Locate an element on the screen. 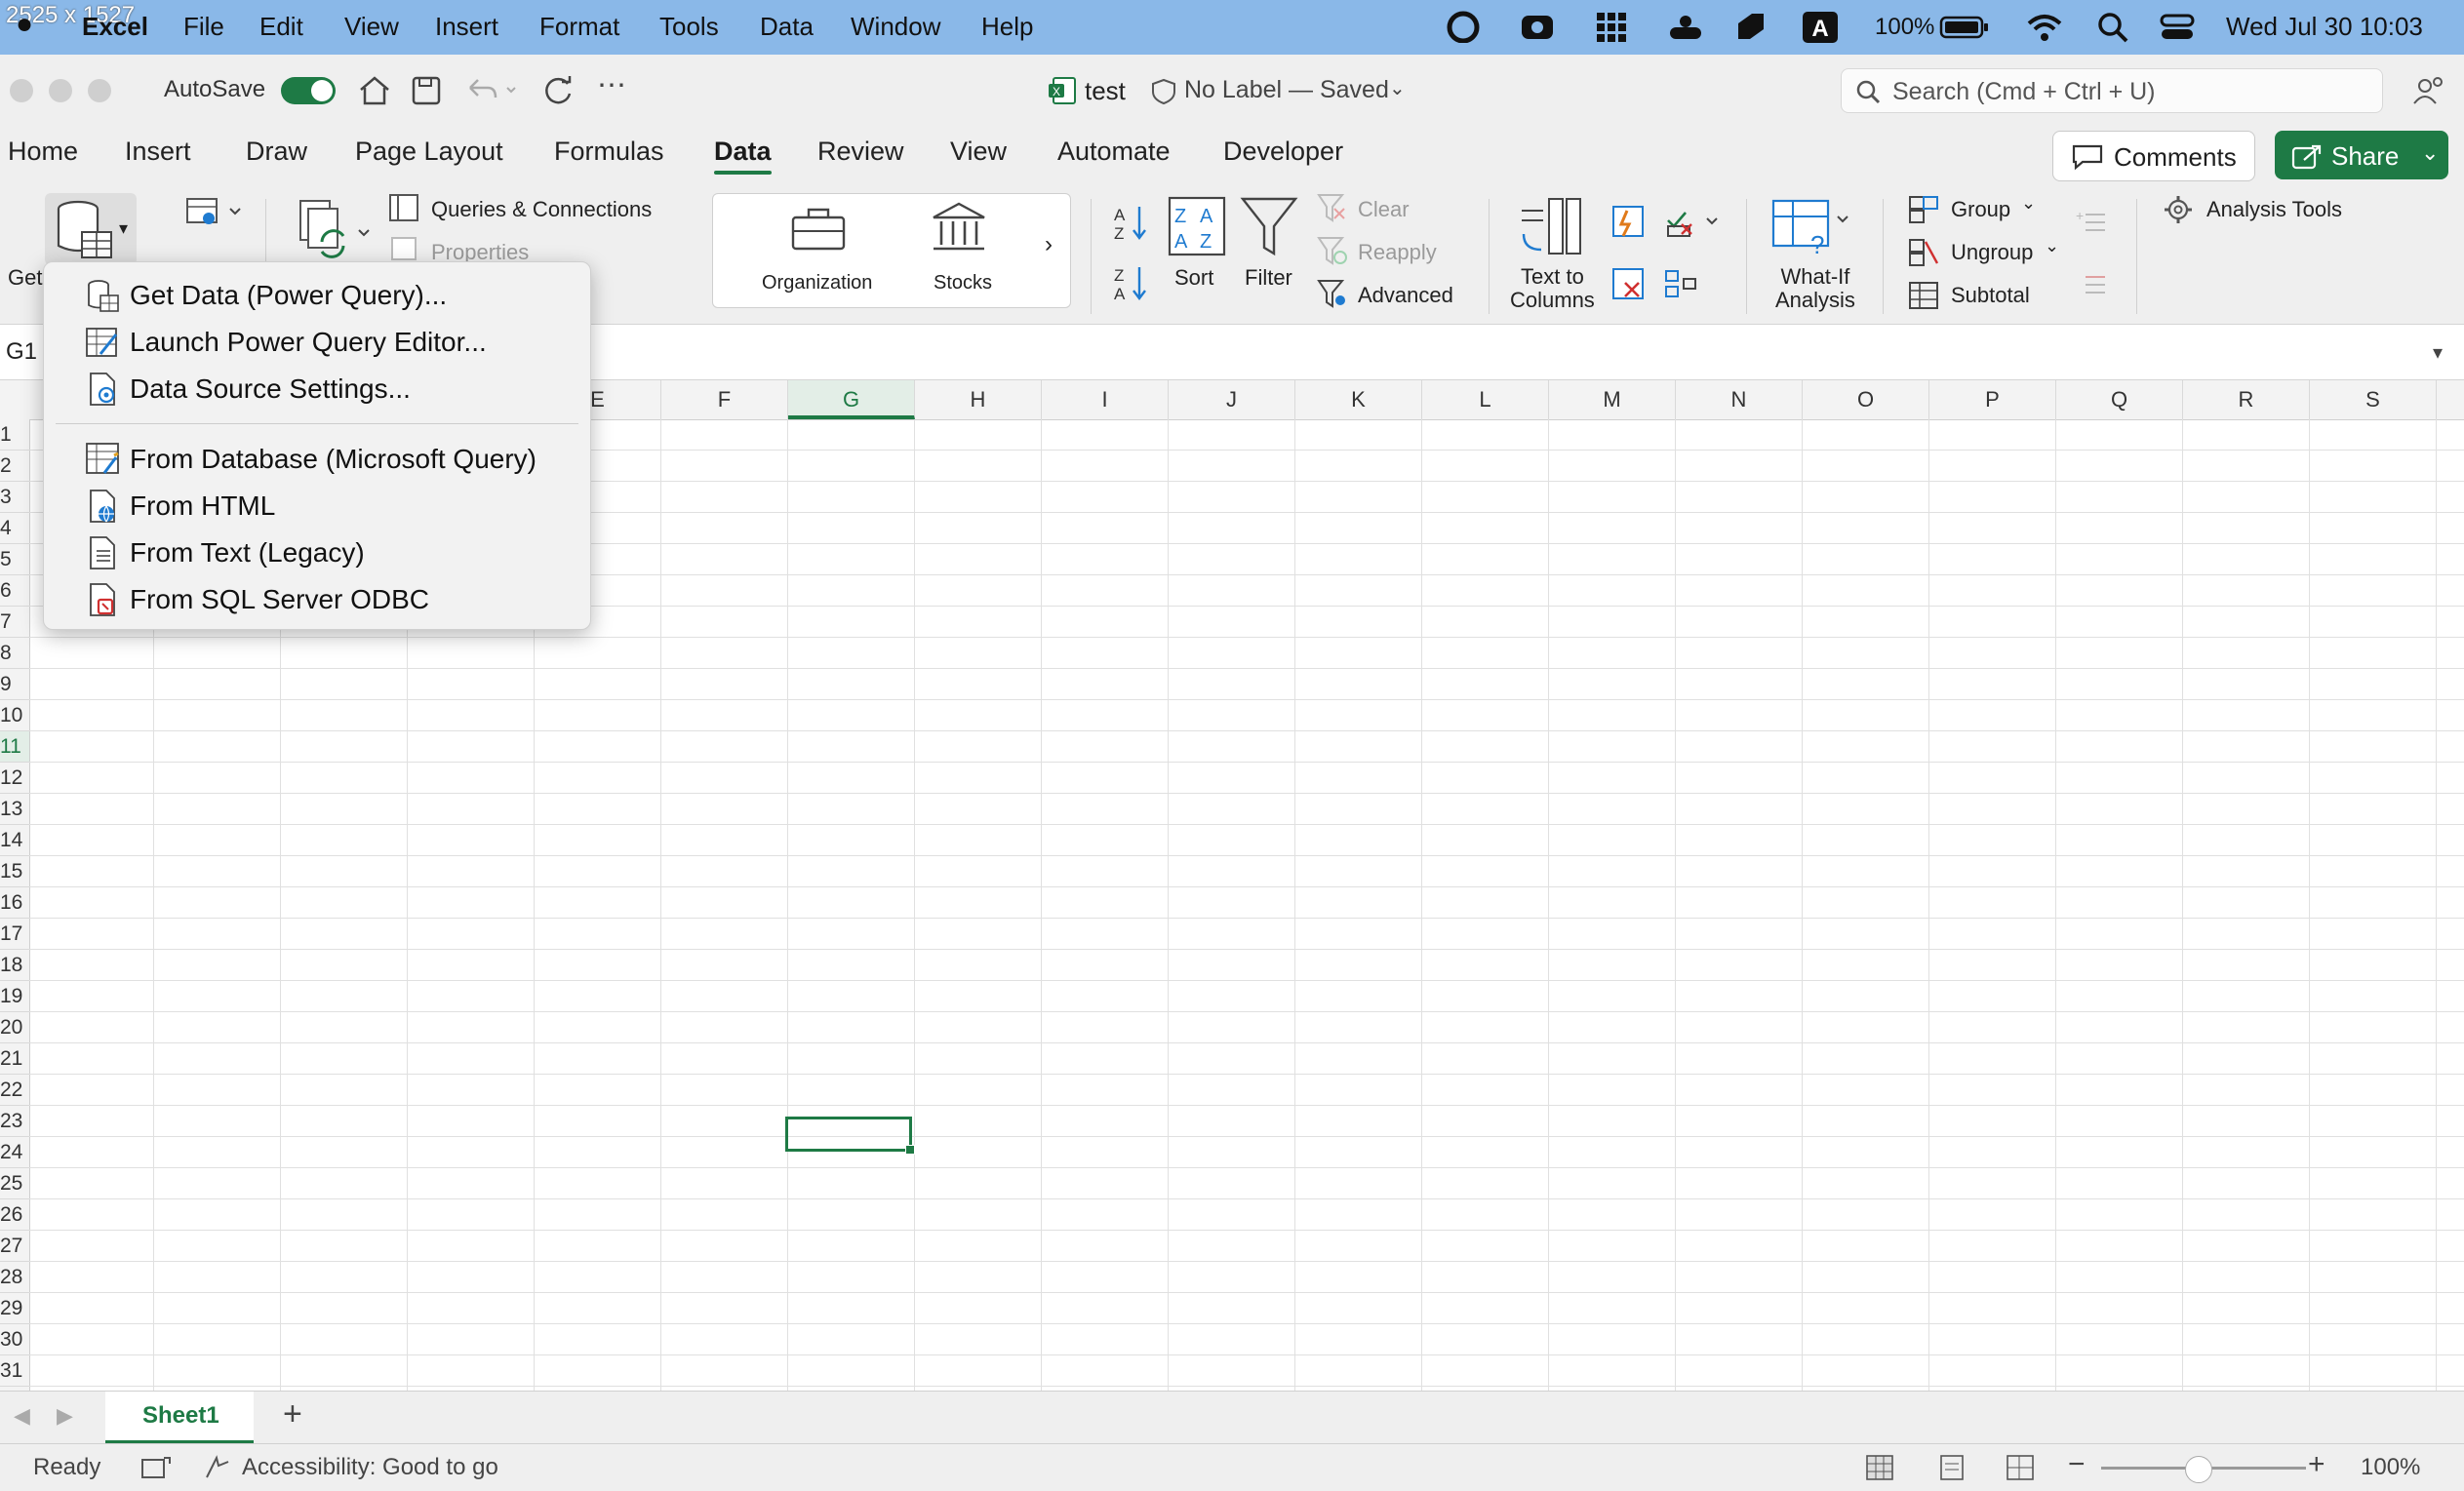 This screenshot has width=2464, height=1491. accessibility-icon is located at coordinates (217, 1467).